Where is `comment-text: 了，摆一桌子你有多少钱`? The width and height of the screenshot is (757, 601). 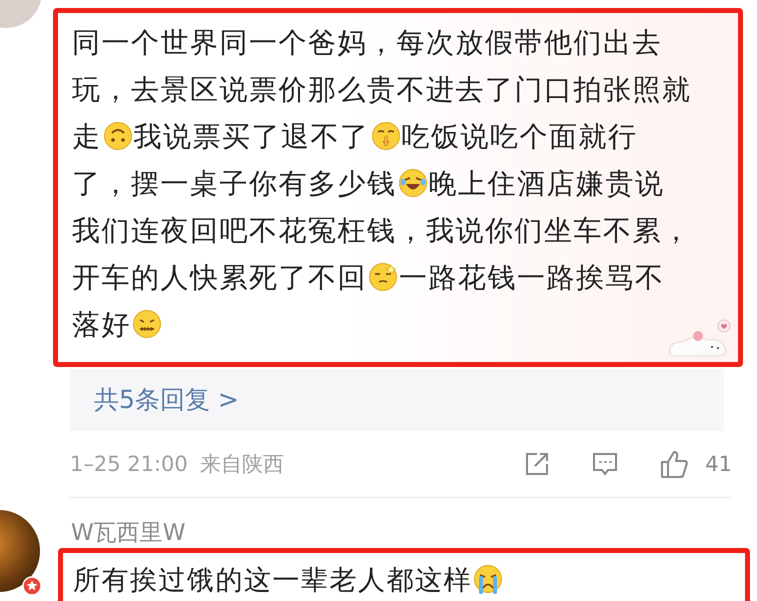
comment-text: 了，摆一桌子你有多少钱 is located at coordinates (234, 183).